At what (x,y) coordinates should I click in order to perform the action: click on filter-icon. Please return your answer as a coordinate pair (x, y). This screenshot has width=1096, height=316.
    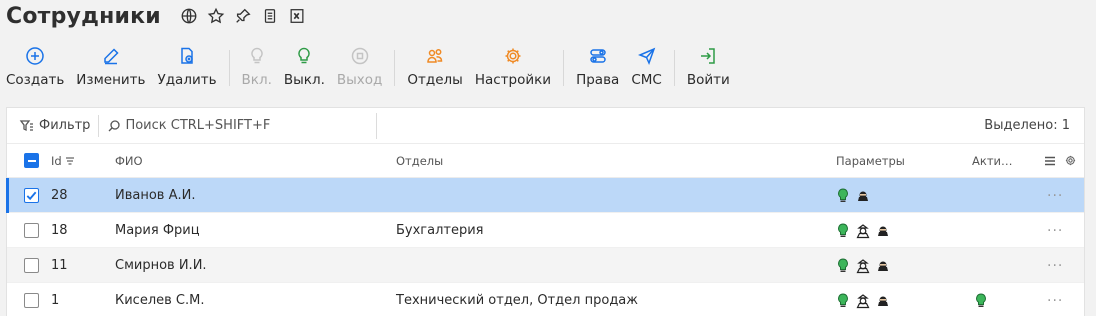
    Looking at the image, I should click on (26, 125).